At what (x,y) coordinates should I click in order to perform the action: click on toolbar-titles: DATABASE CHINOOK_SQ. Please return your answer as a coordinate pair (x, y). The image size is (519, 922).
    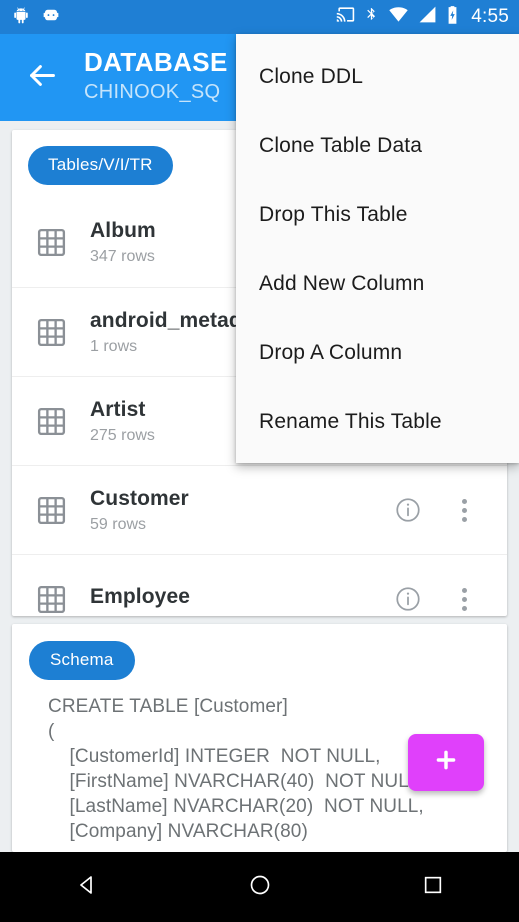
    Looking at the image, I should click on (156, 69).